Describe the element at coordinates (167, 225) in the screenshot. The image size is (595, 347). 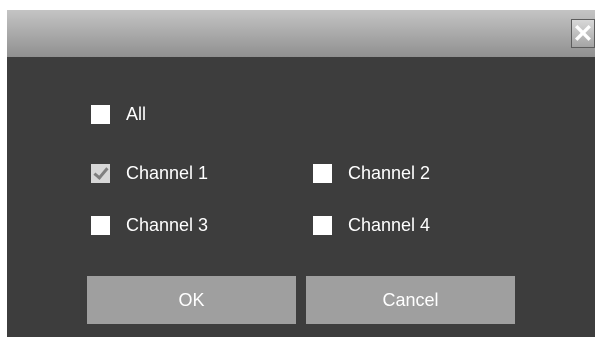
I see `checkbox-channel3-label: Channel 3` at that location.